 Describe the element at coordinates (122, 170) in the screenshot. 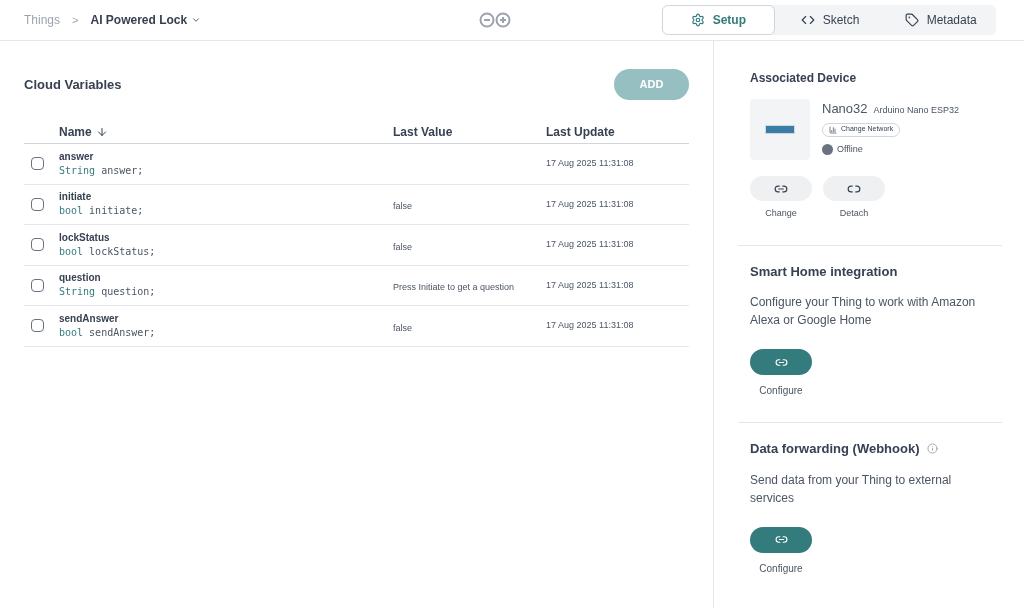

I see `variable-declaration: answer;` at that location.